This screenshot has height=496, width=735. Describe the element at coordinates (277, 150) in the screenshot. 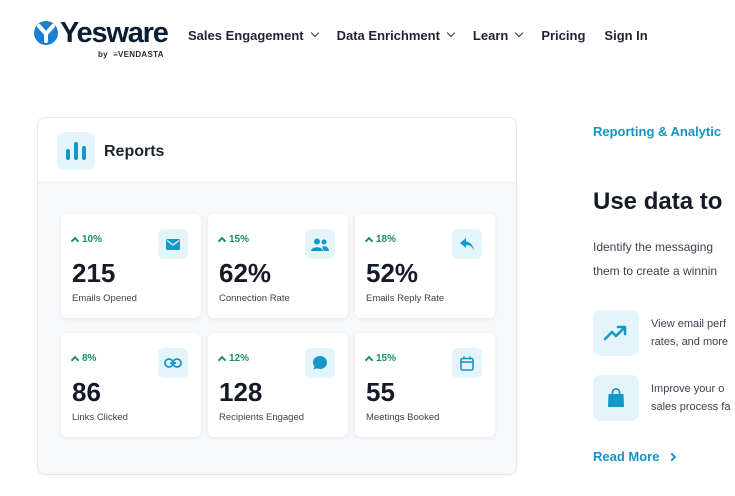

I see `reports-card-header: Reports` at that location.